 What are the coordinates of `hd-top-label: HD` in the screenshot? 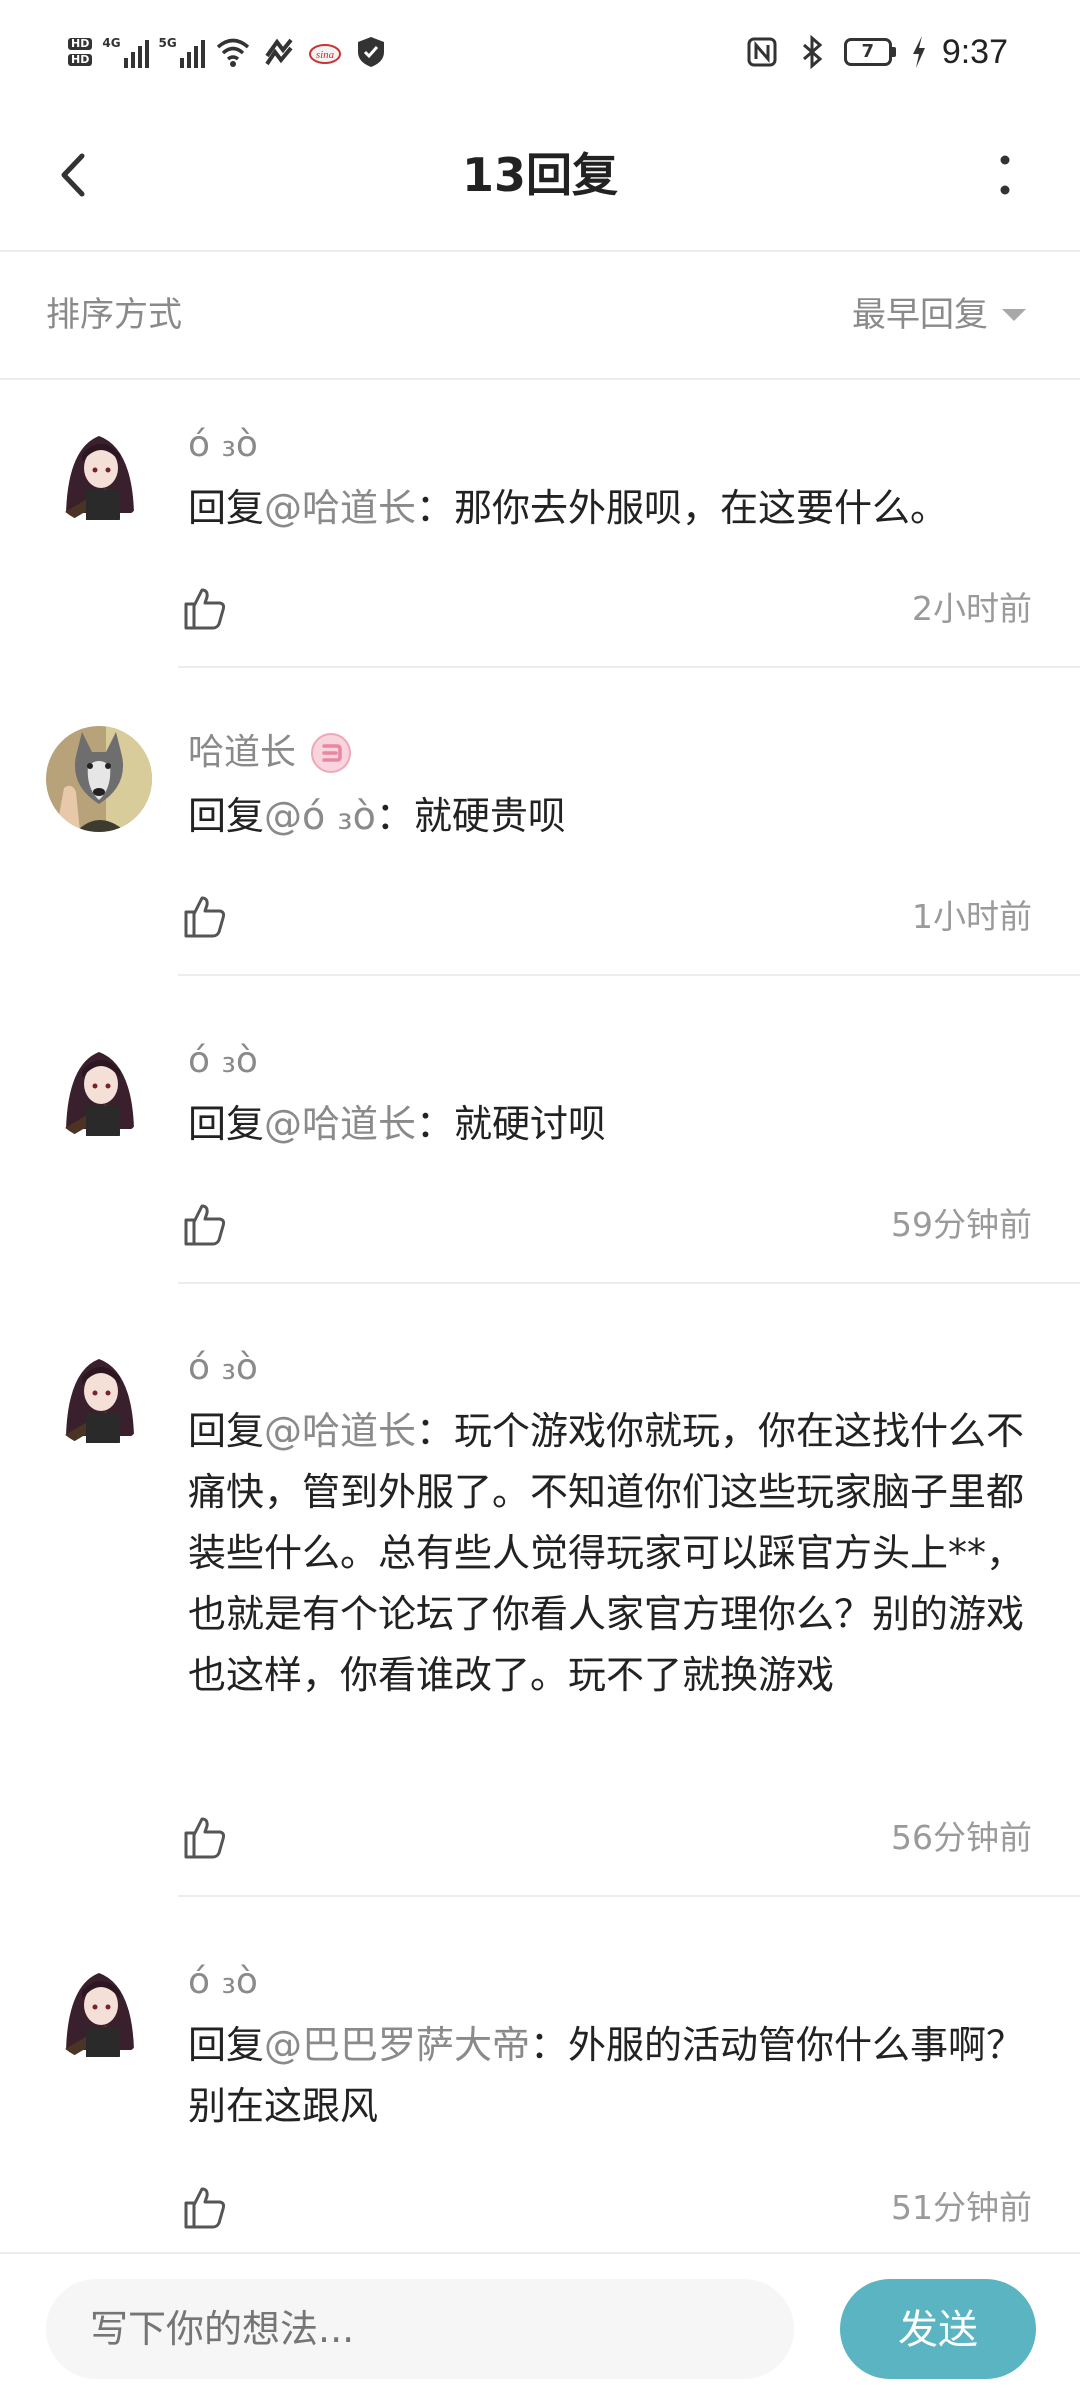 It's located at (80, 44).